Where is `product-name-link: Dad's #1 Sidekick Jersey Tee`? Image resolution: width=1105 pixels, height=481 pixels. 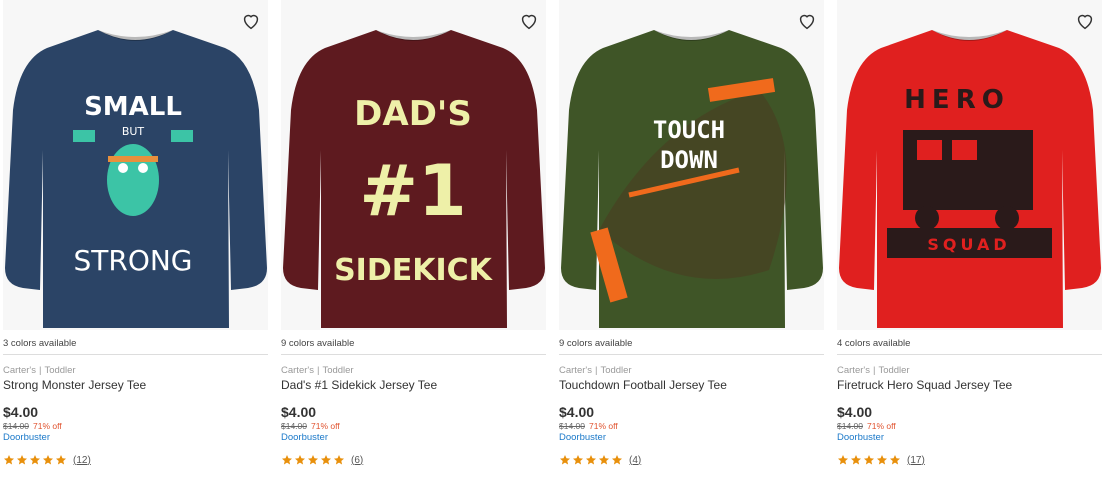 product-name-link: Dad's #1 Sidekick Jersey Tee is located at coordinates (413, 385).